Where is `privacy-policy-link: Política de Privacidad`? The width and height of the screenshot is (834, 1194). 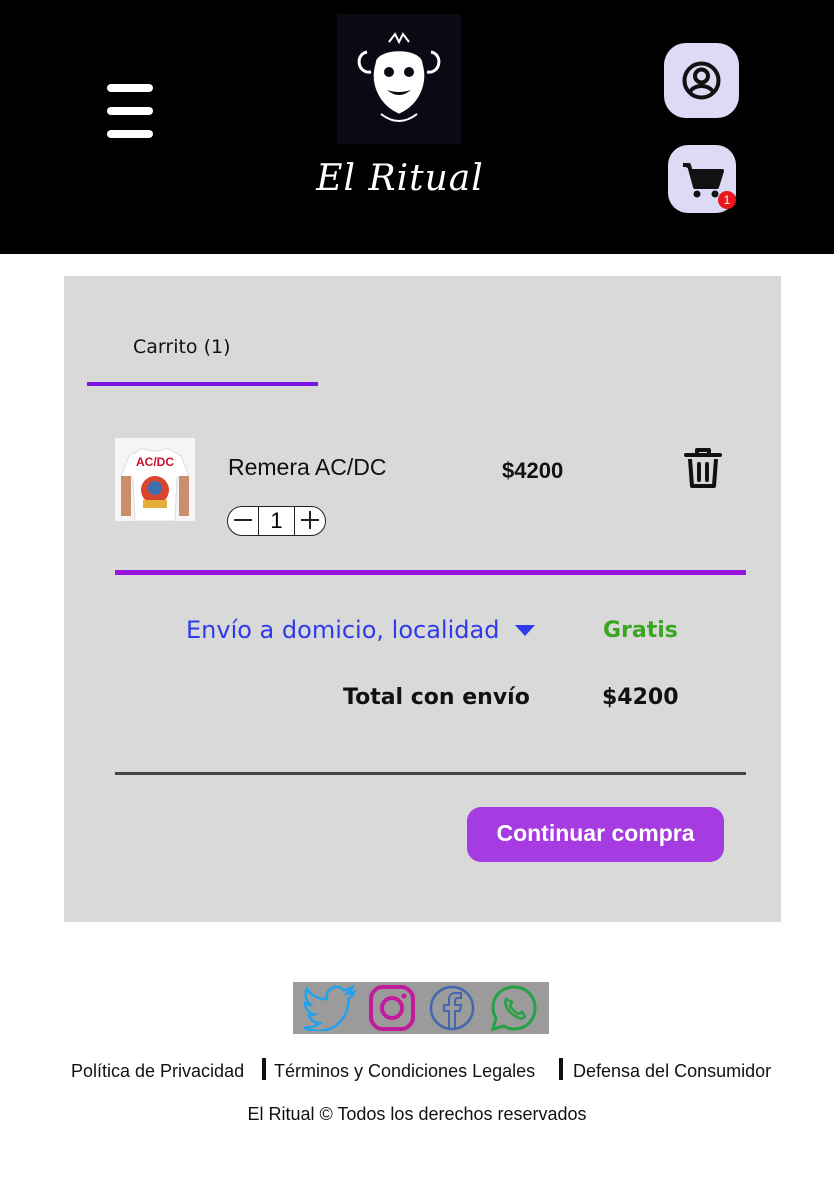 privacy-policy-link: Política de Privacidad is located at coordinates (157, 1071).